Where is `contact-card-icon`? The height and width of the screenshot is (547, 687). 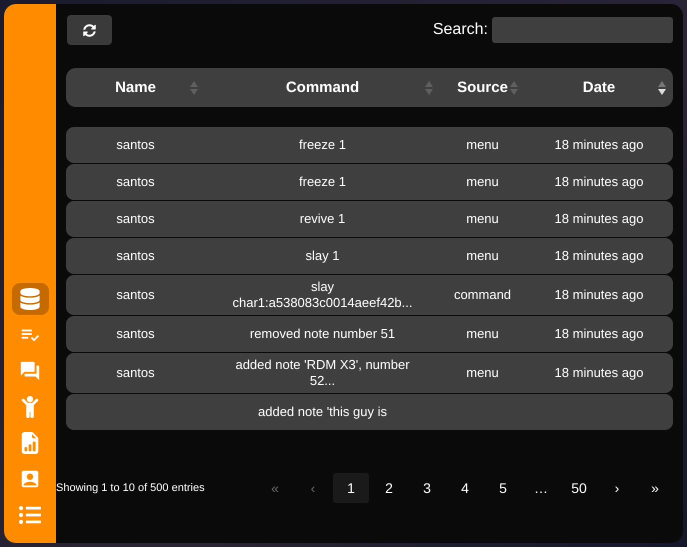
contact-card-icon is located at coordinates (30, 479).